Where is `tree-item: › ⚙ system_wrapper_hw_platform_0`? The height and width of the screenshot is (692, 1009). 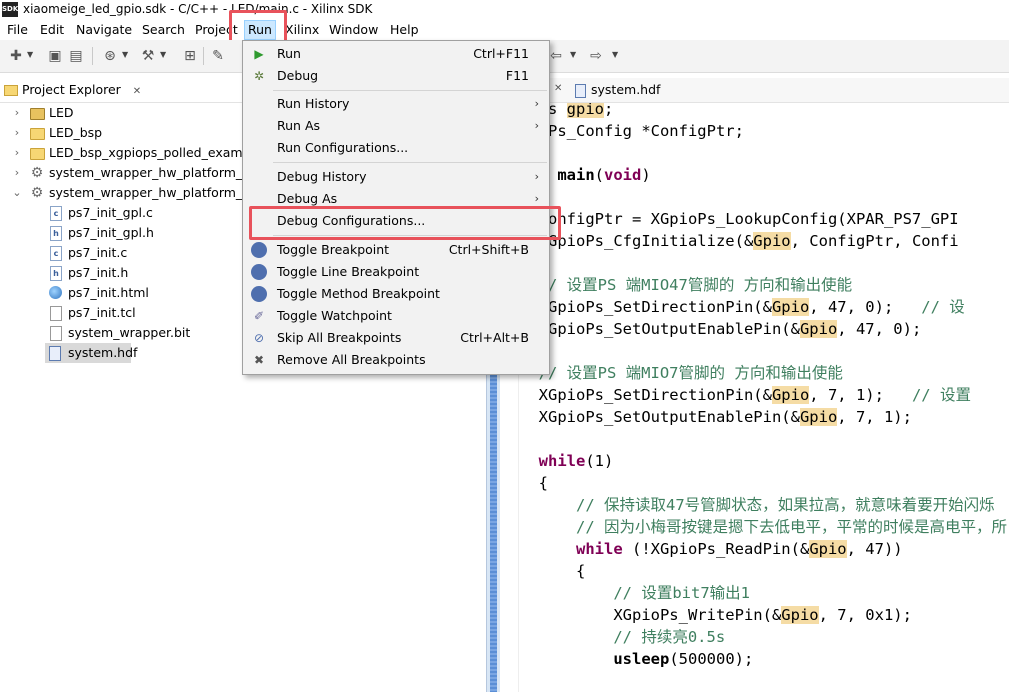
tree-item: › ⚙ system_wrapper_hw_platform_0 is located at coordinates (125, 173).